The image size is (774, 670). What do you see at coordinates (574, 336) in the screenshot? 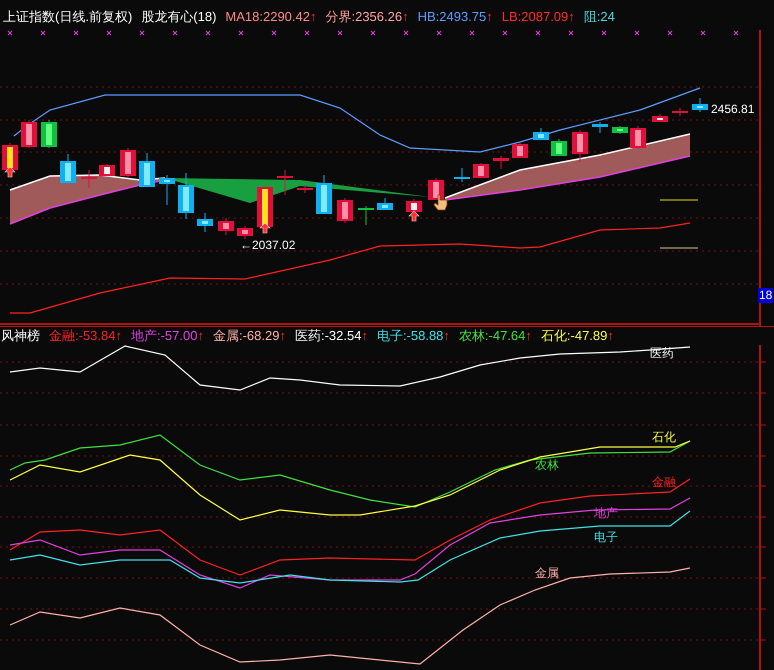
I see `indicator-reading: 石化:-47.89` at bounding box center [574, 336].